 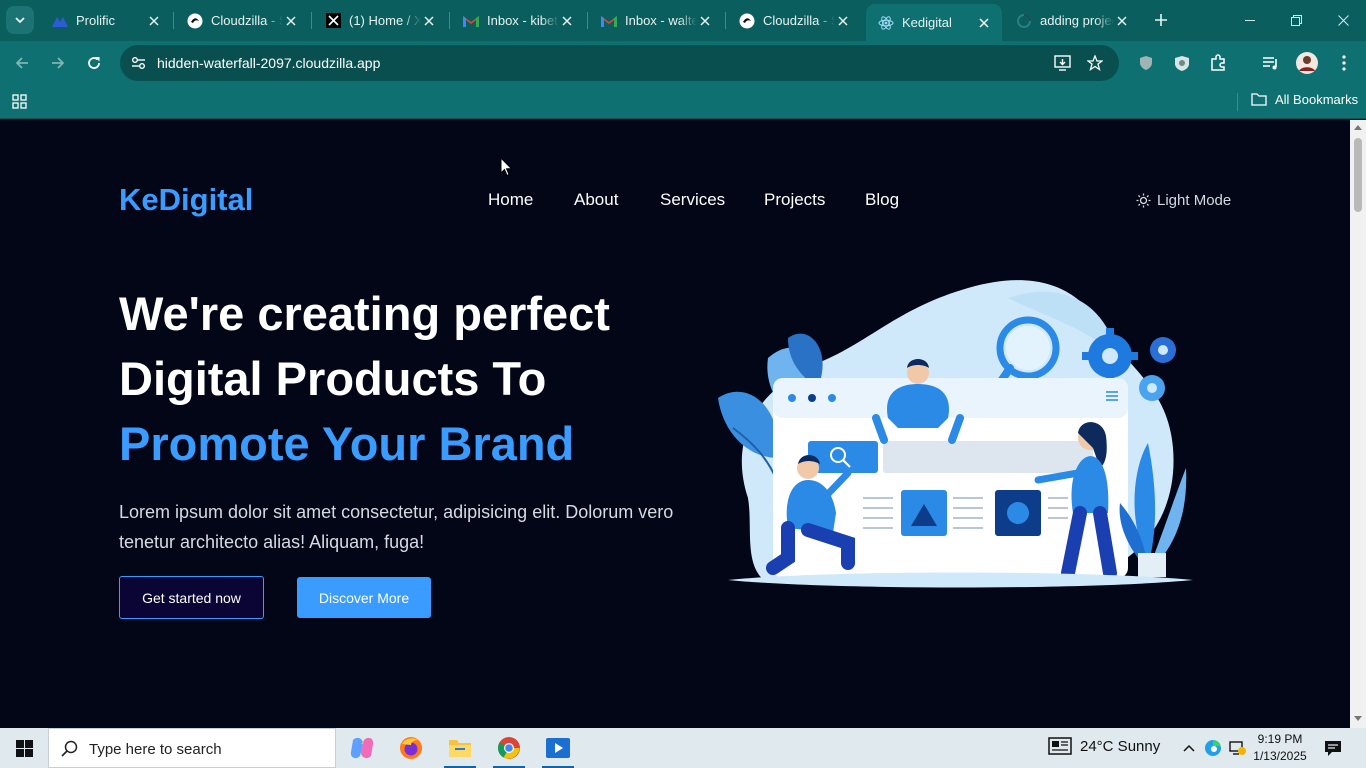 I want to click on tab-cloudzilla-2: Cloudzilla - Server, so click(x=794, y=20).